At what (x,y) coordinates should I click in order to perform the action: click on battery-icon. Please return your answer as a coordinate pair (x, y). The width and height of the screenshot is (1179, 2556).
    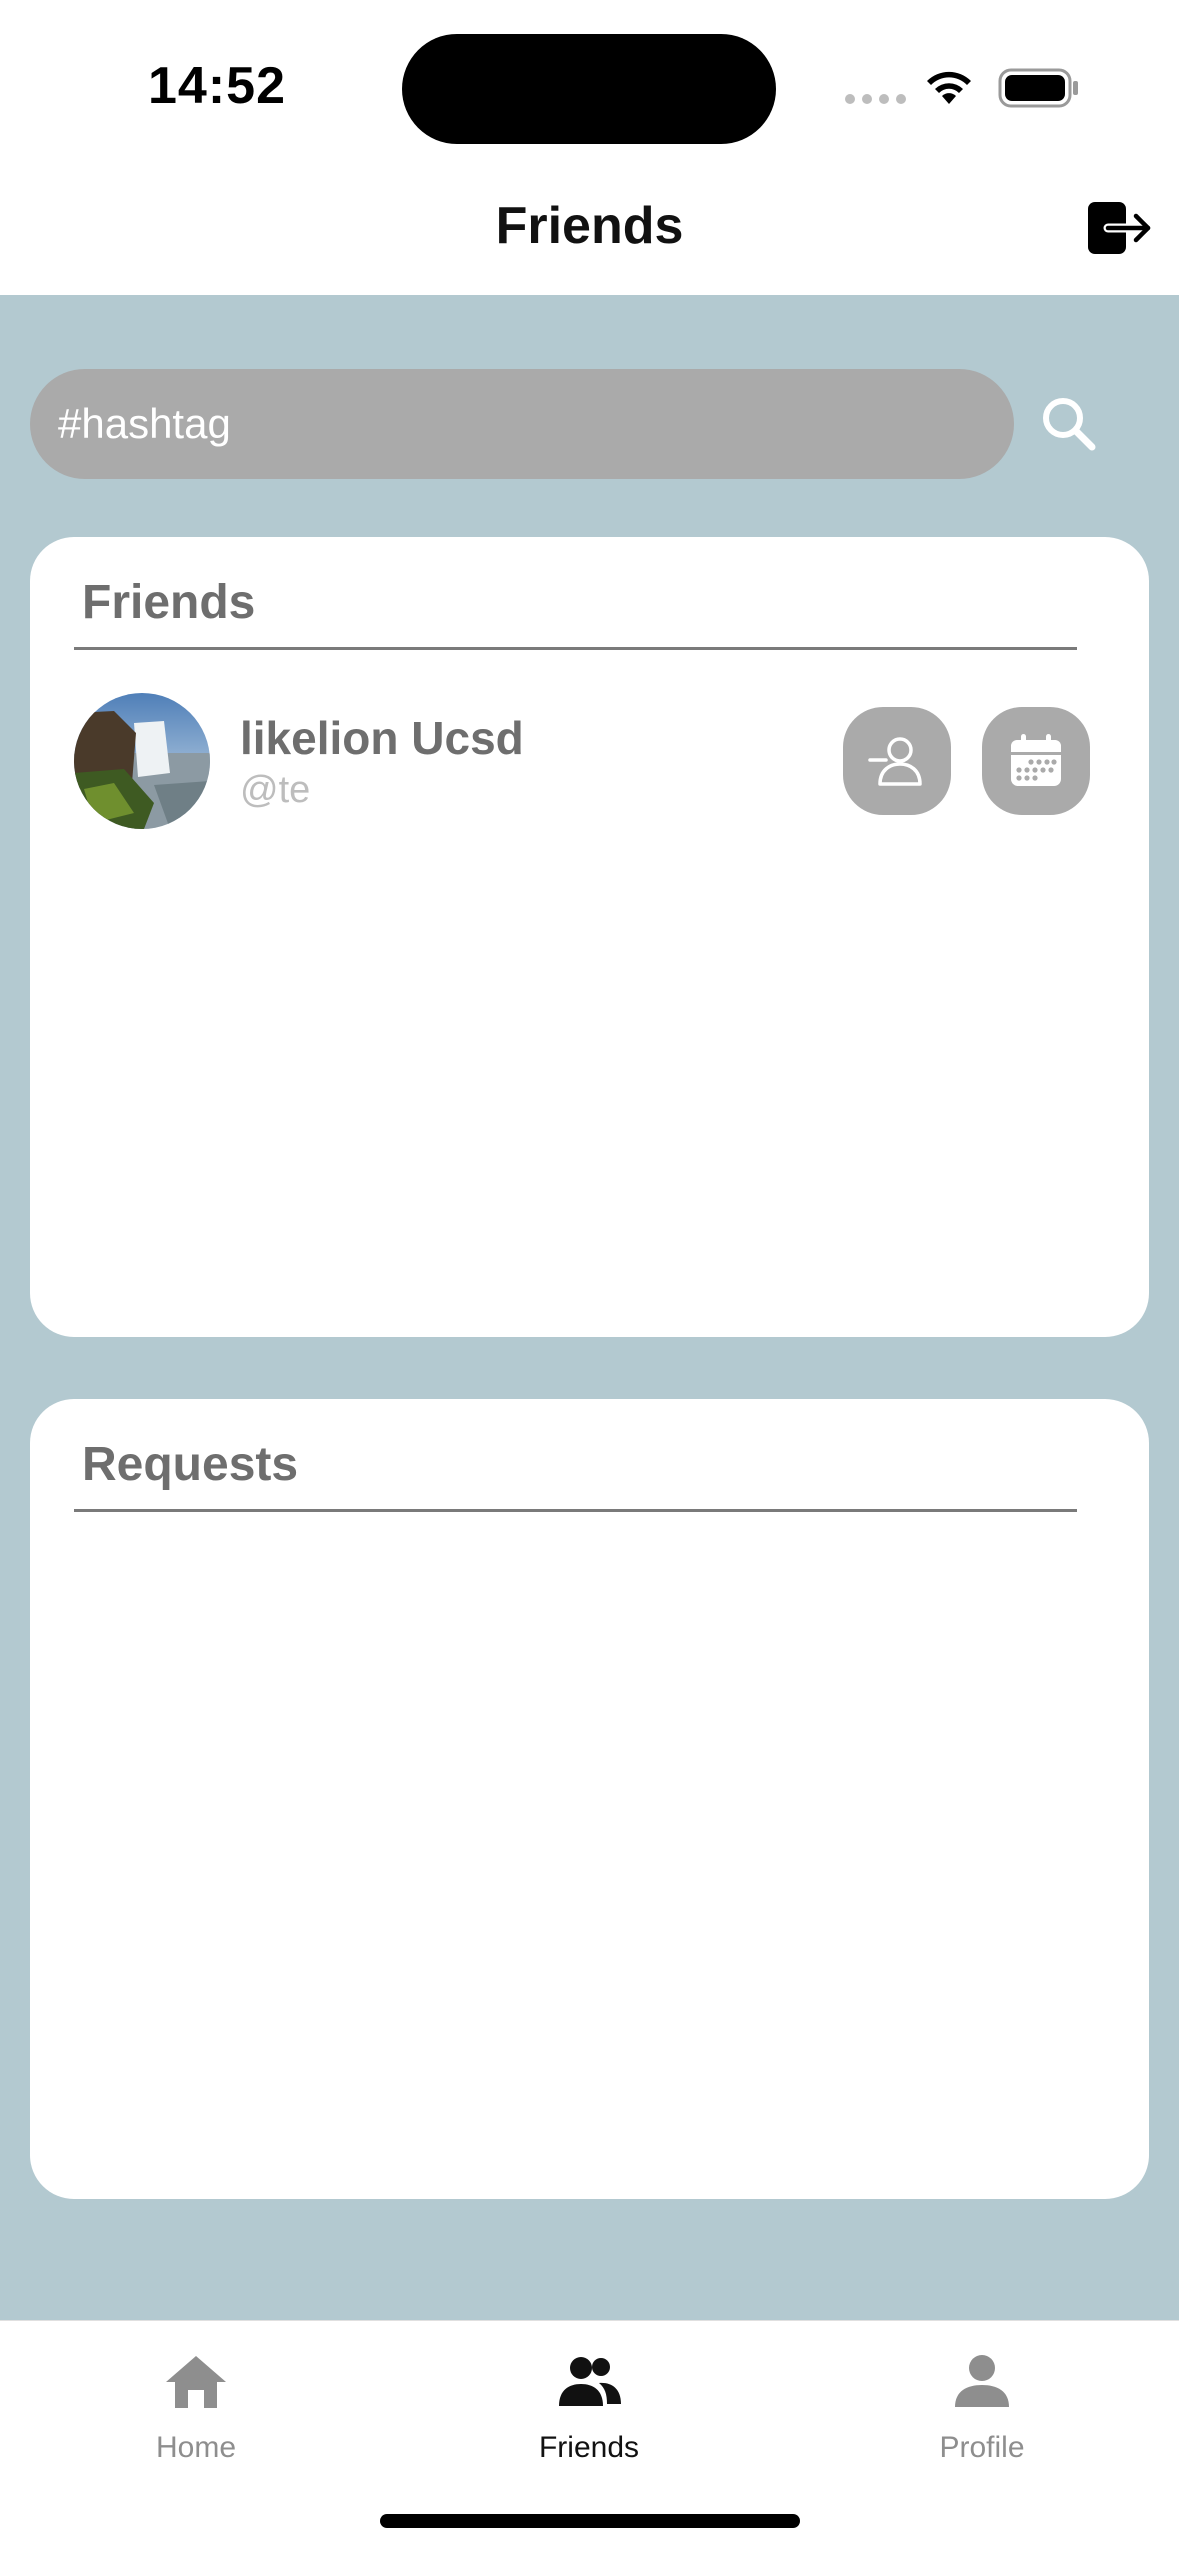
    Looking at the image, I should click on (1038, 88).